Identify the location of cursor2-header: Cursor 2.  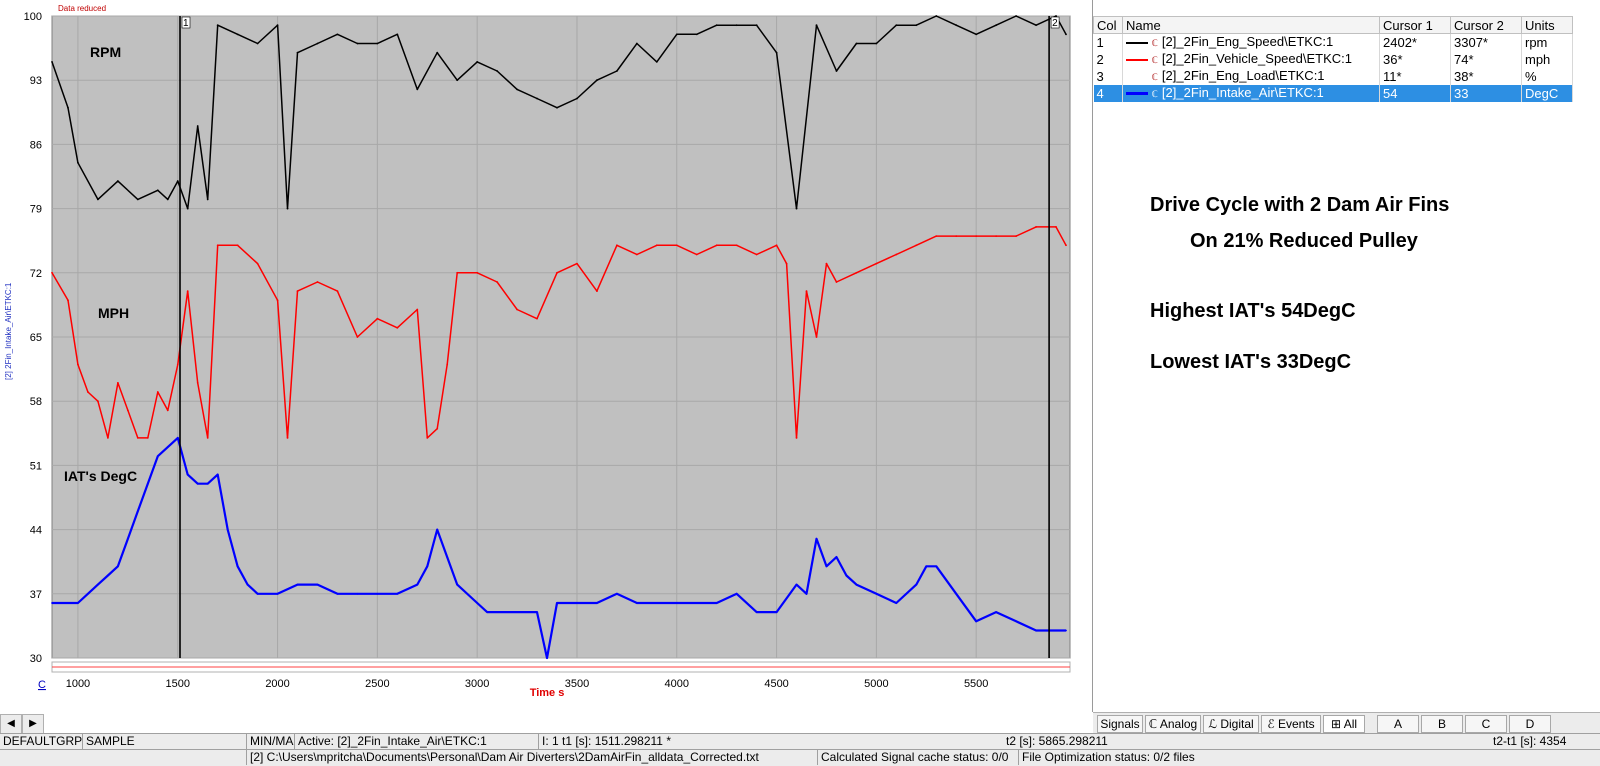
(1486, 25).